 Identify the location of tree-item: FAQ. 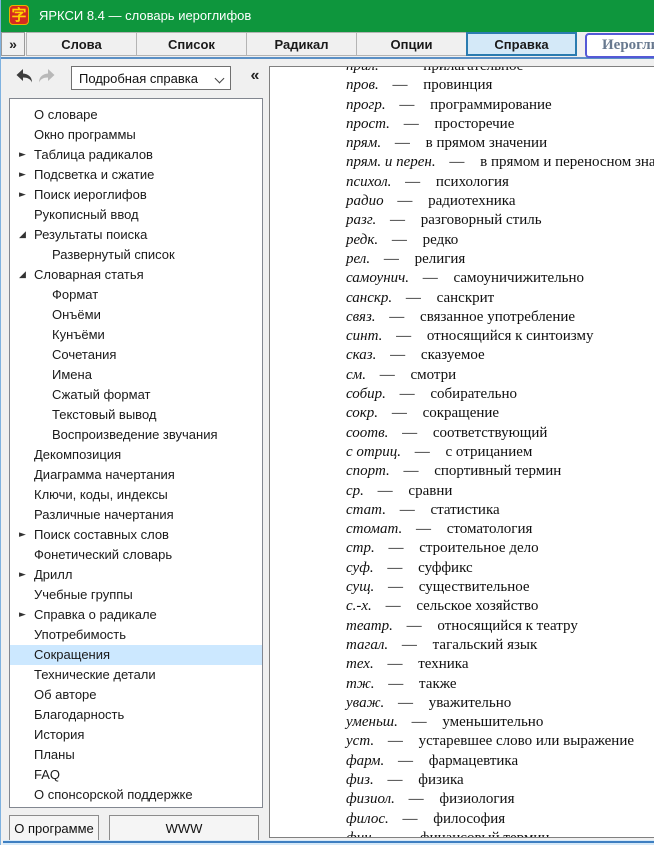
(136, 775).